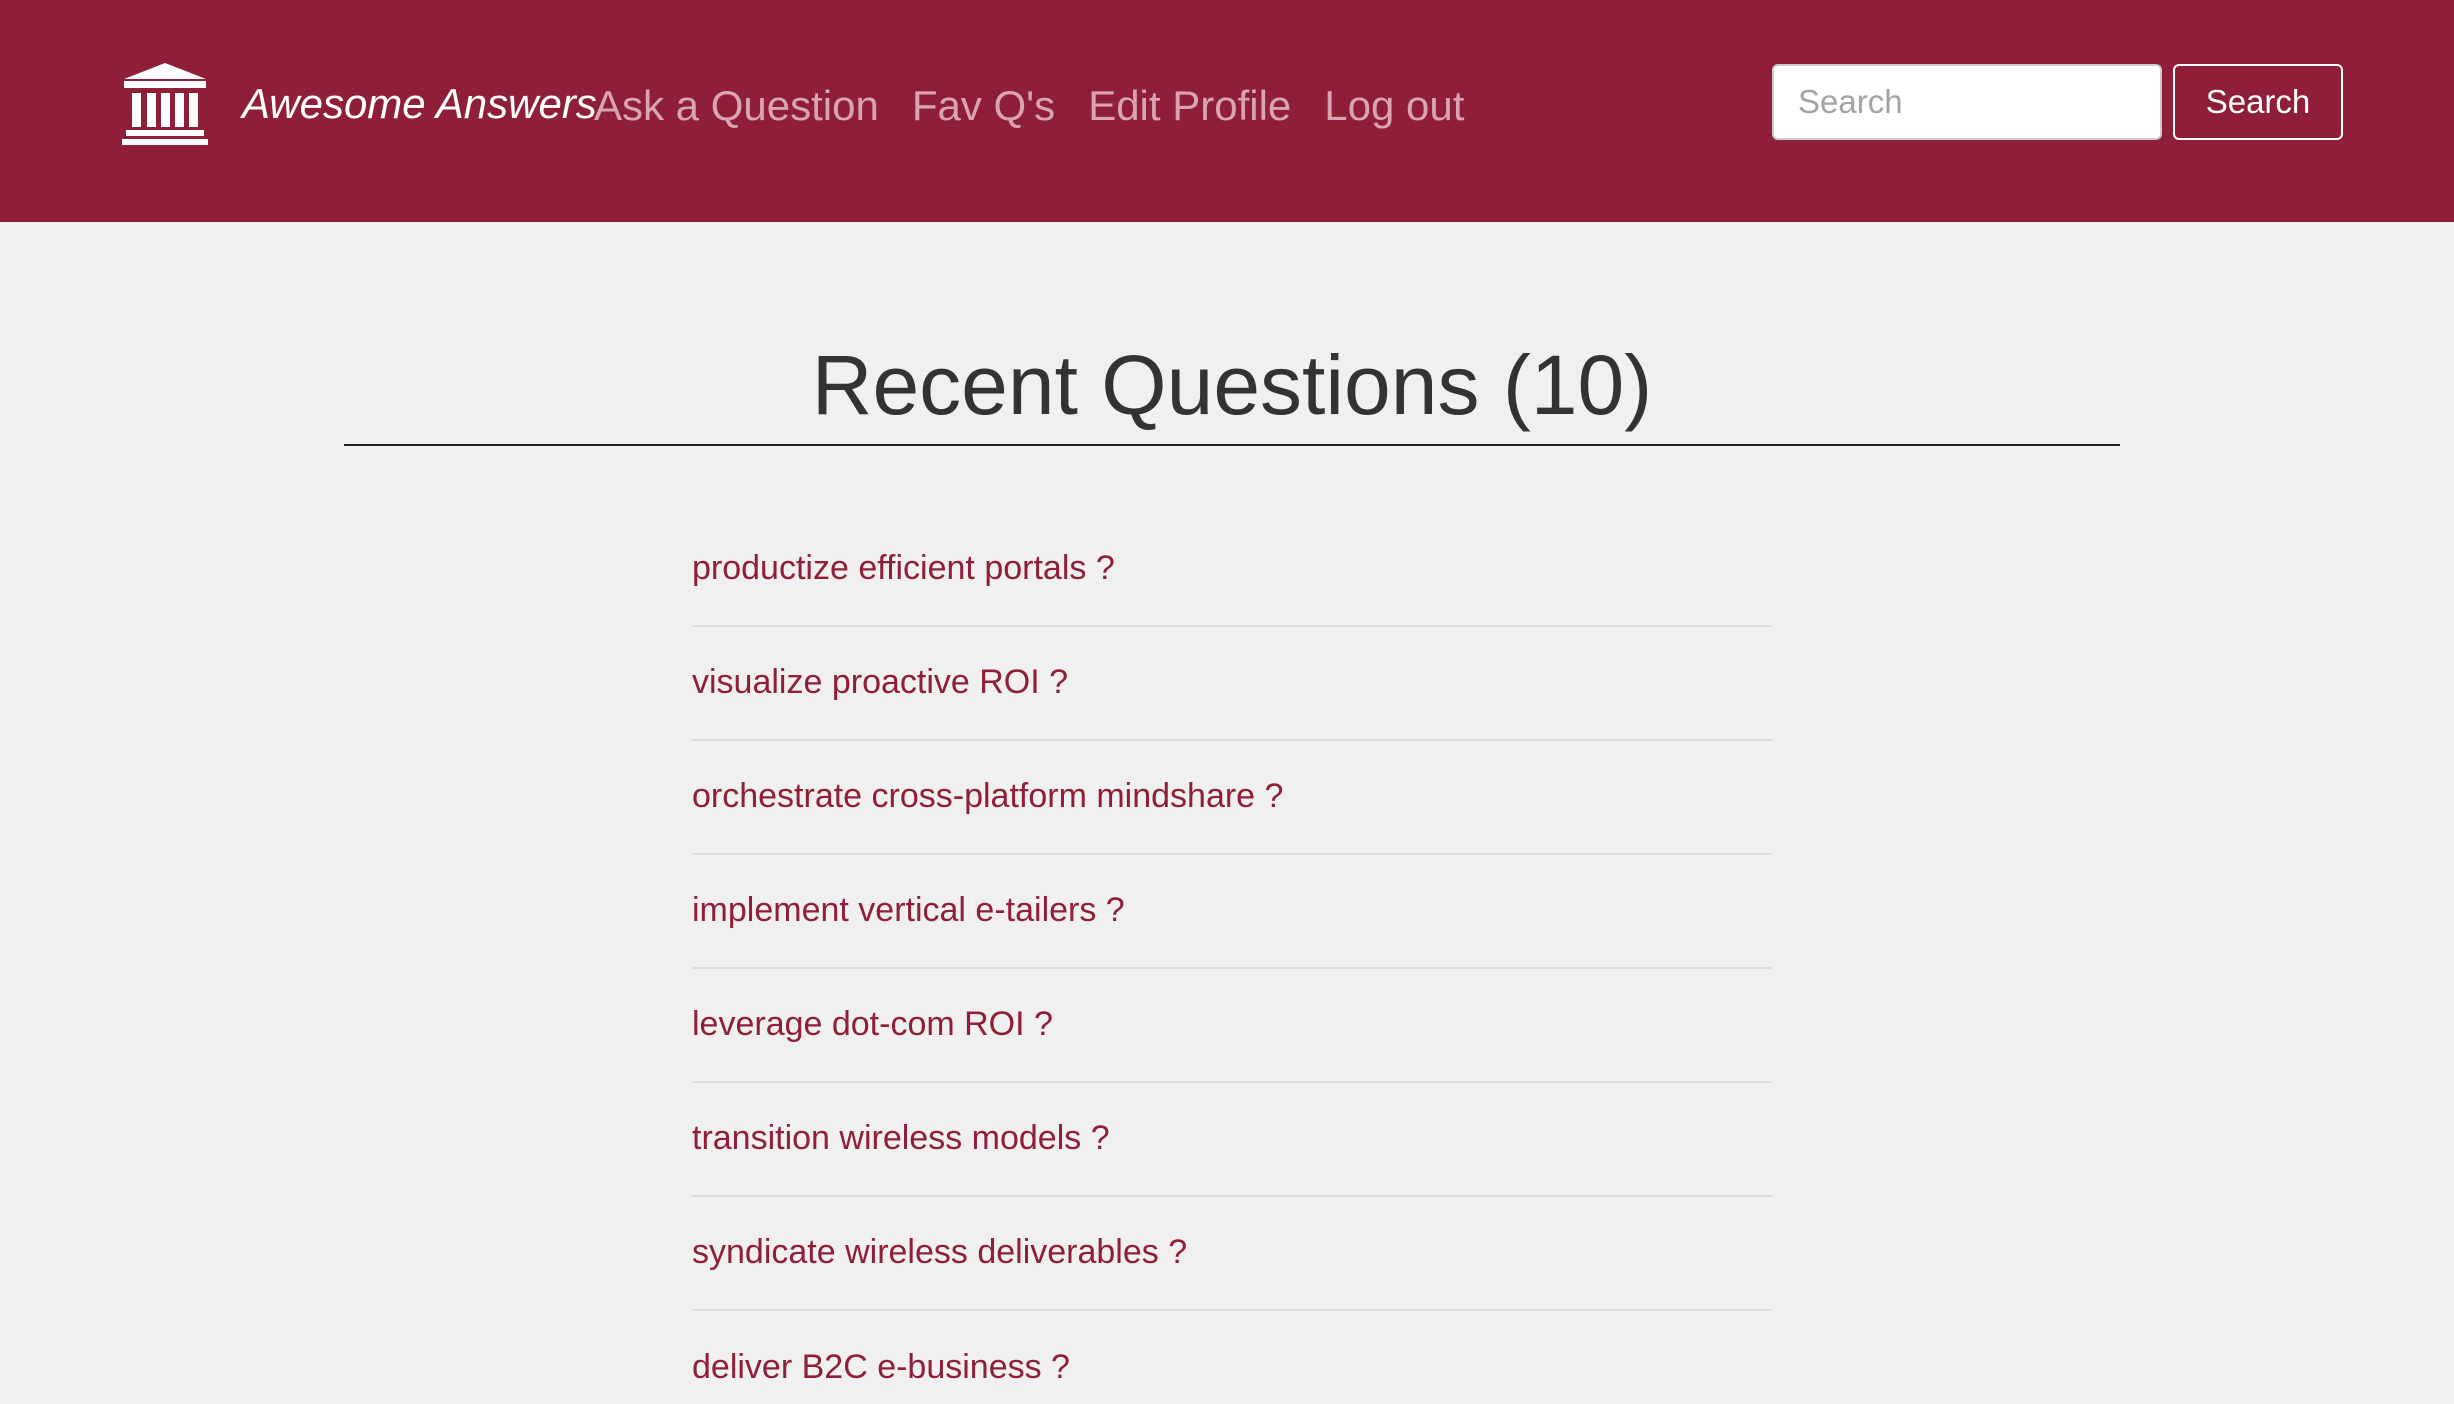  Describe the element at coordinates (736, 106) in the screenshot. I see `nav-link-ask-question: Ask a Question` at that location.